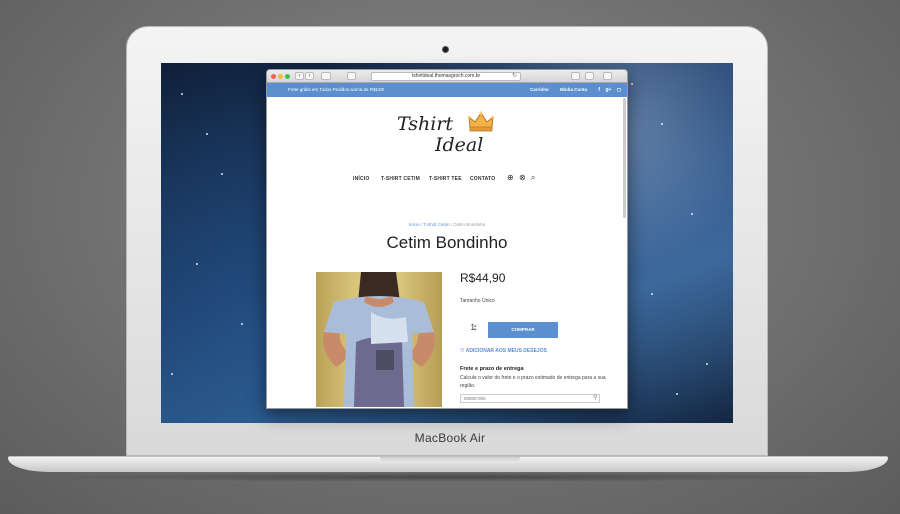 Image resolution: width=900 pixels, height=514 pixels. What do you see at coordinates (309, 76) in the screenshot?
I see `forward-button: ›` at bounding box center [309, 76].